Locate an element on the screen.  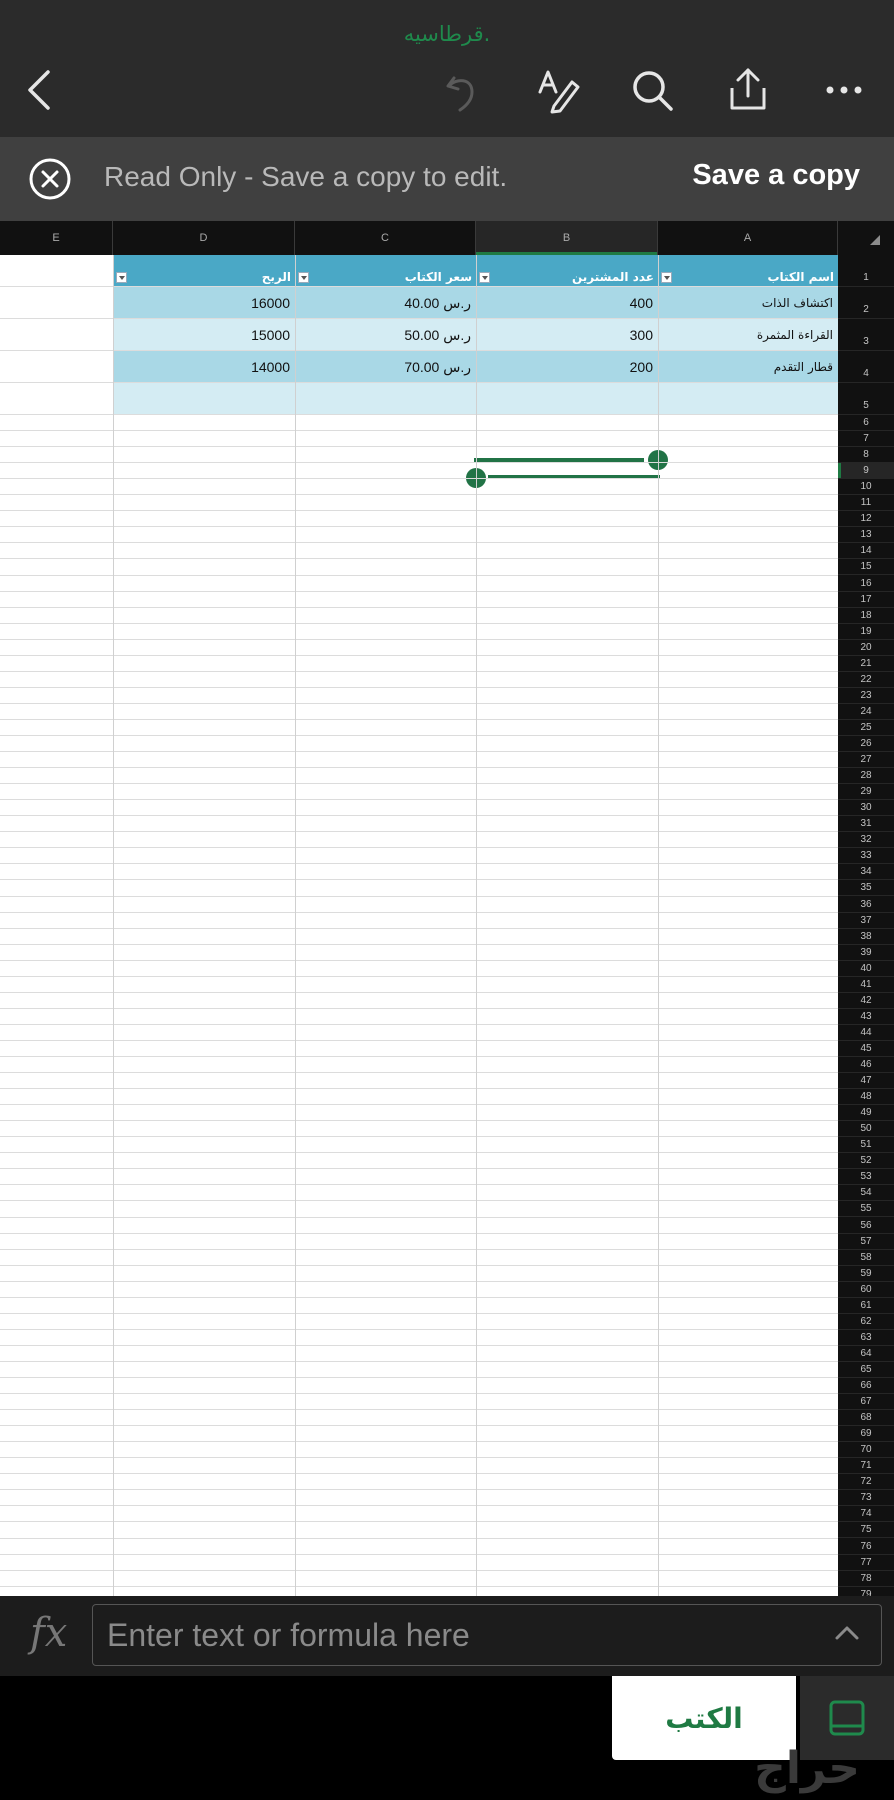
column-header-d: D is located at coordinates (204, 238).